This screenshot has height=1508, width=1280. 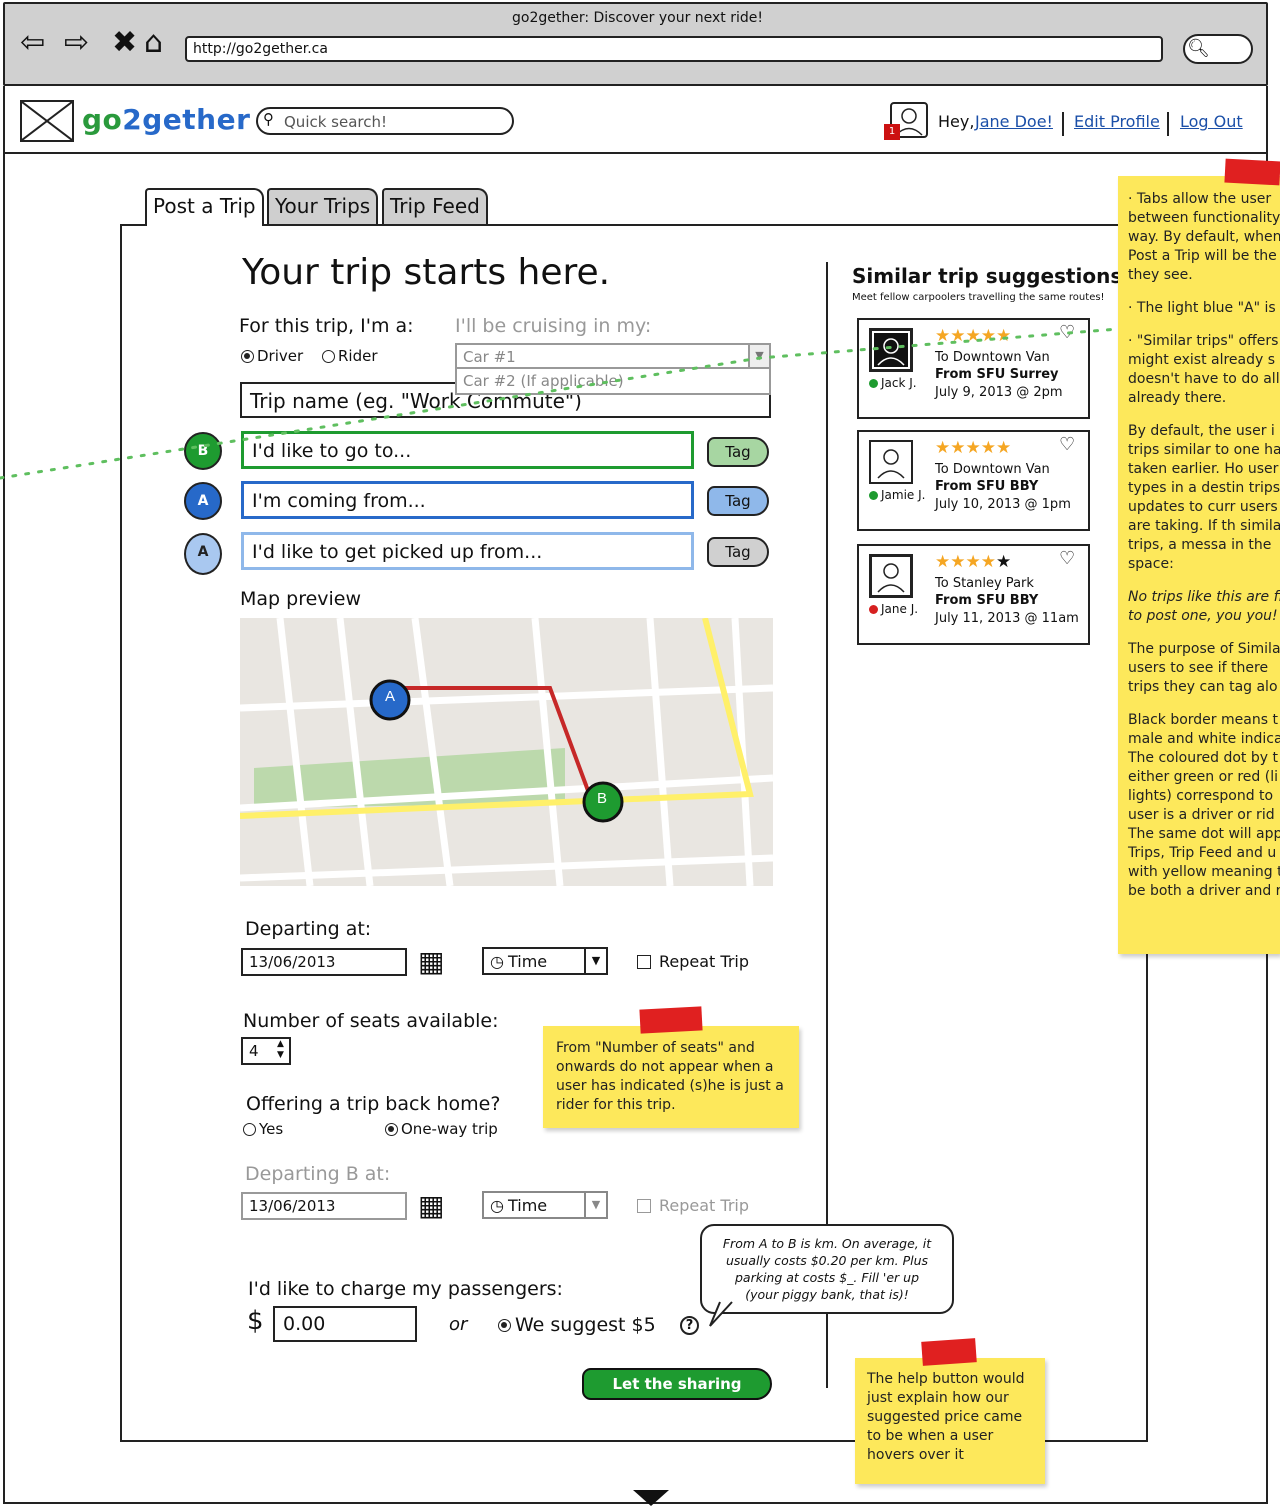 What do you see at coordinates (689, 1325) in the screenshot?
I see `help-icon: ?` at bounding box center [689, 1325].